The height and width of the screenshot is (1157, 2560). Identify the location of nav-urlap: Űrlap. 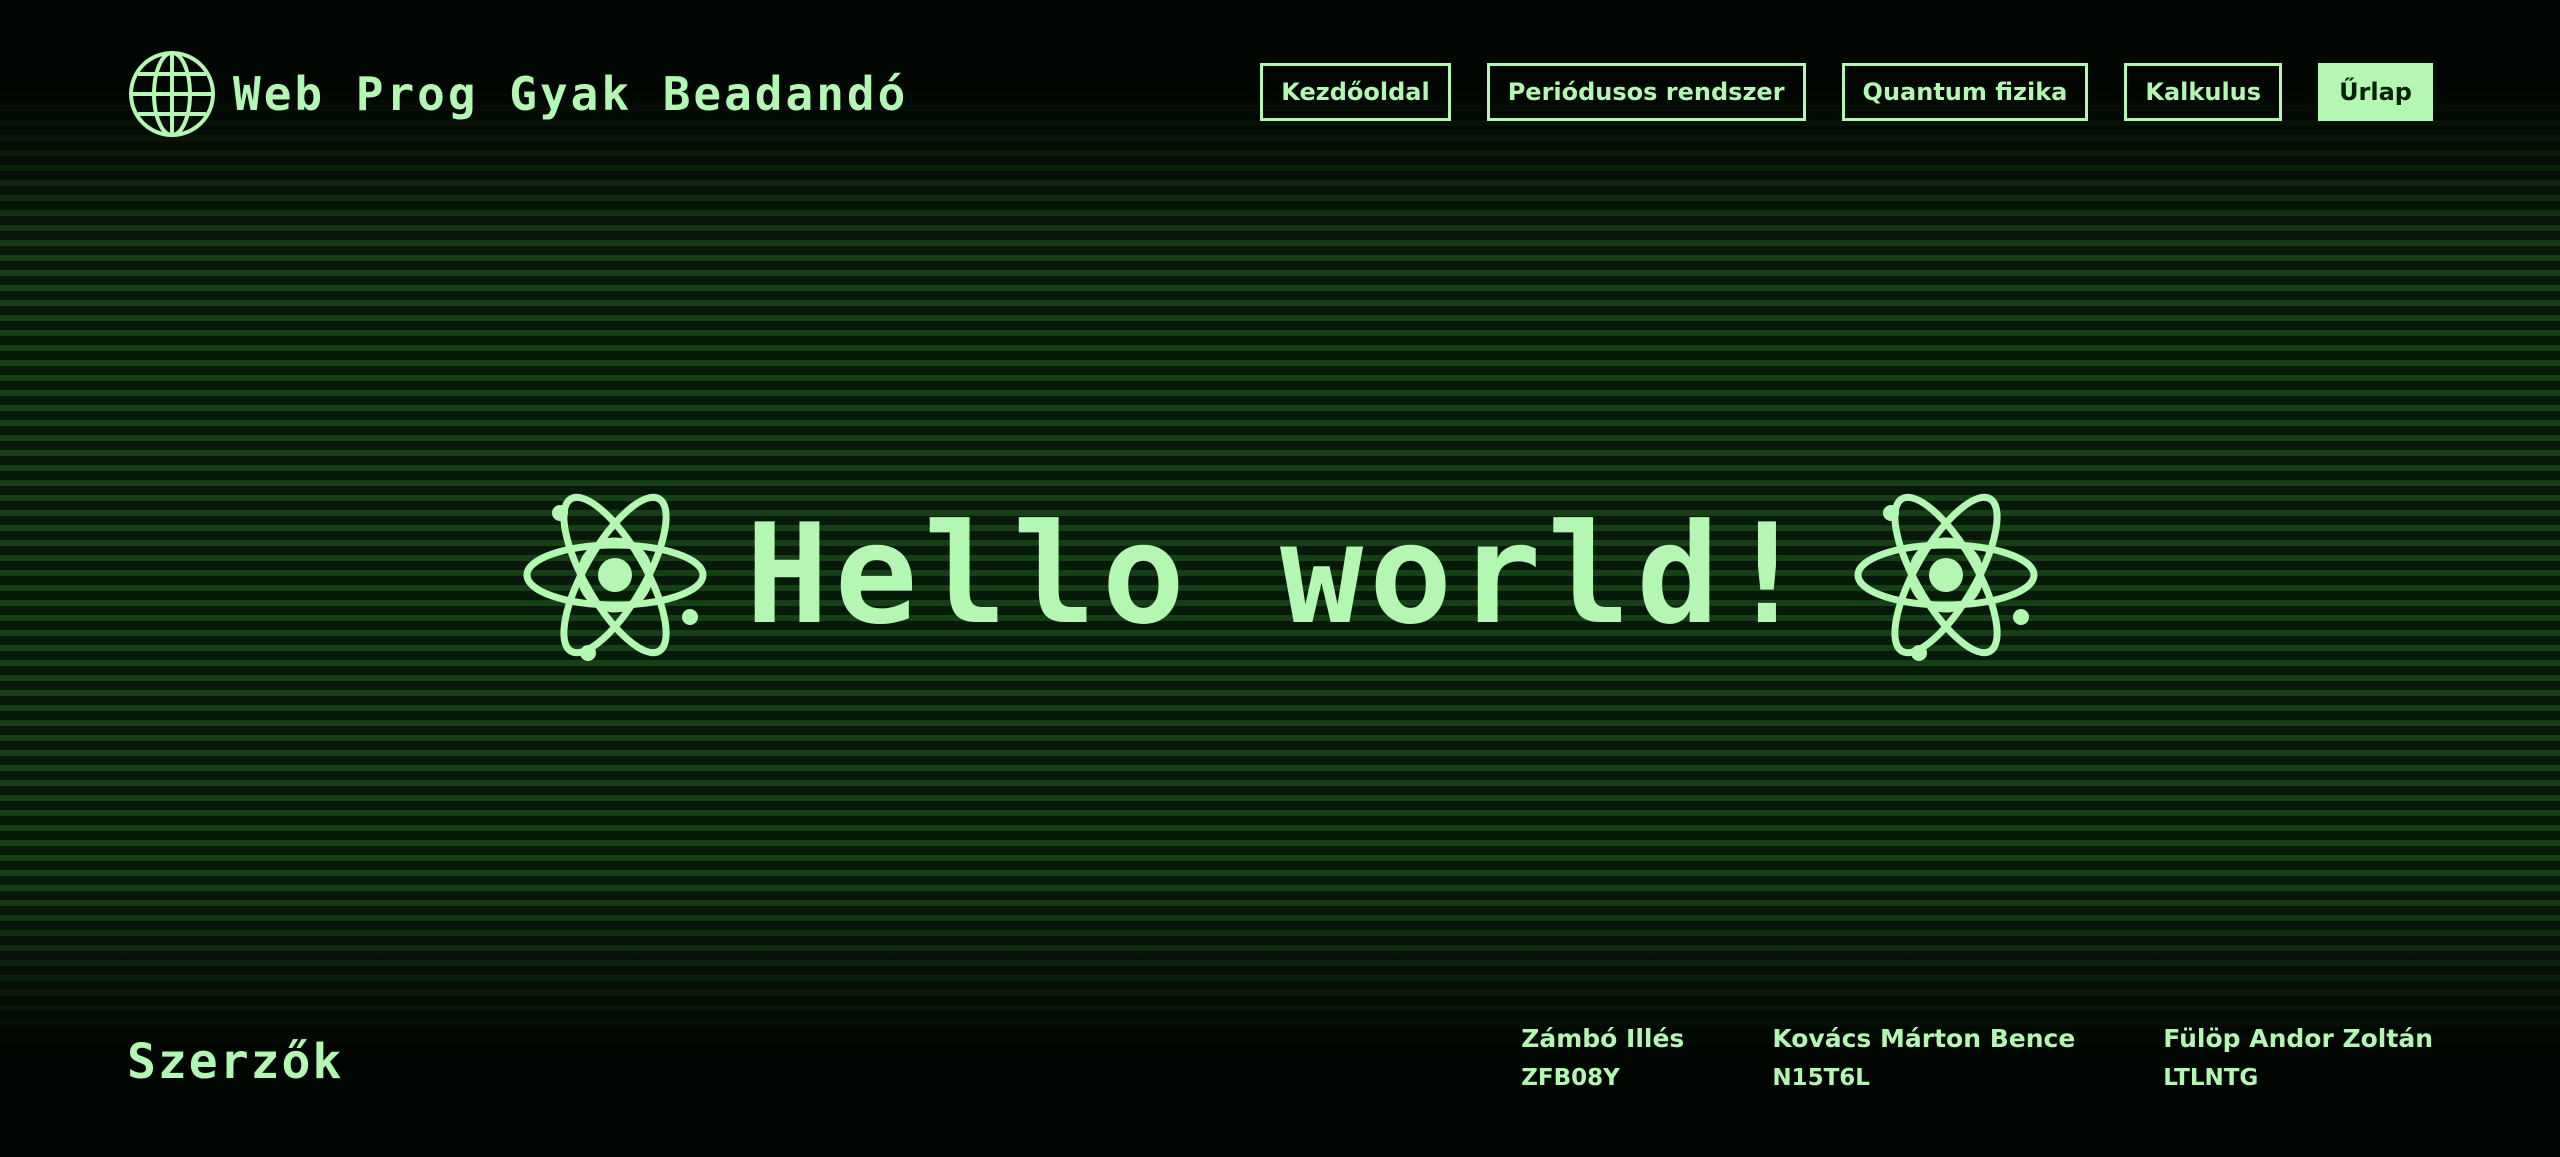
(2375, 92).